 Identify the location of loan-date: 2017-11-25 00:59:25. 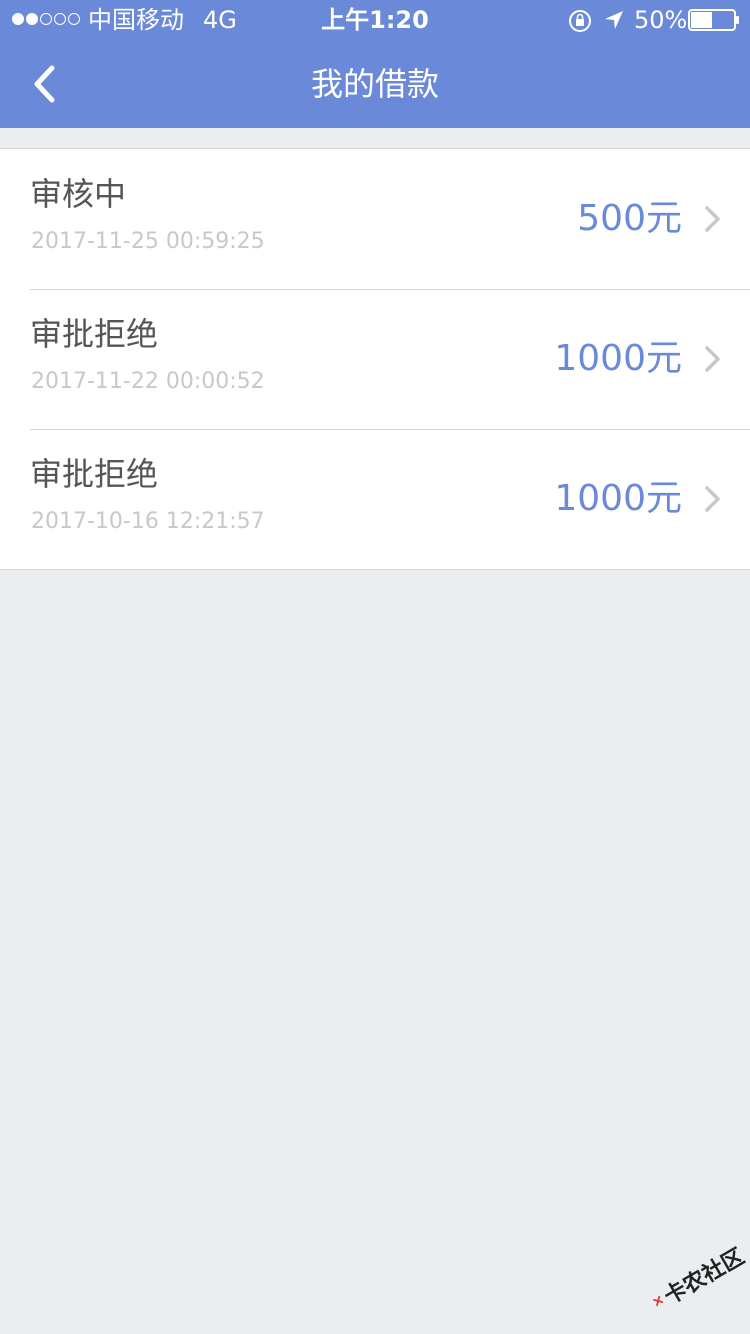
(148, 241).